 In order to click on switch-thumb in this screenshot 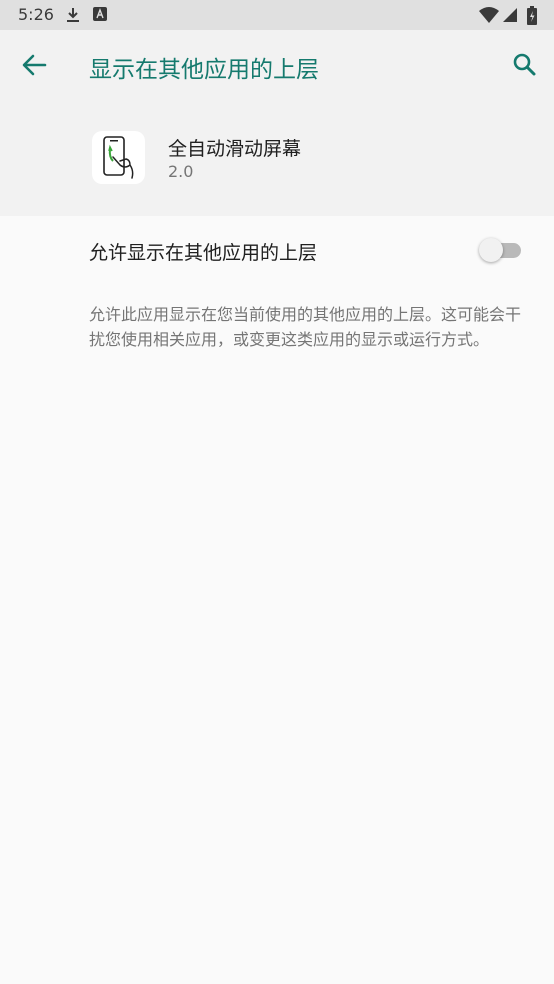, I will do `click(491, 250)`.